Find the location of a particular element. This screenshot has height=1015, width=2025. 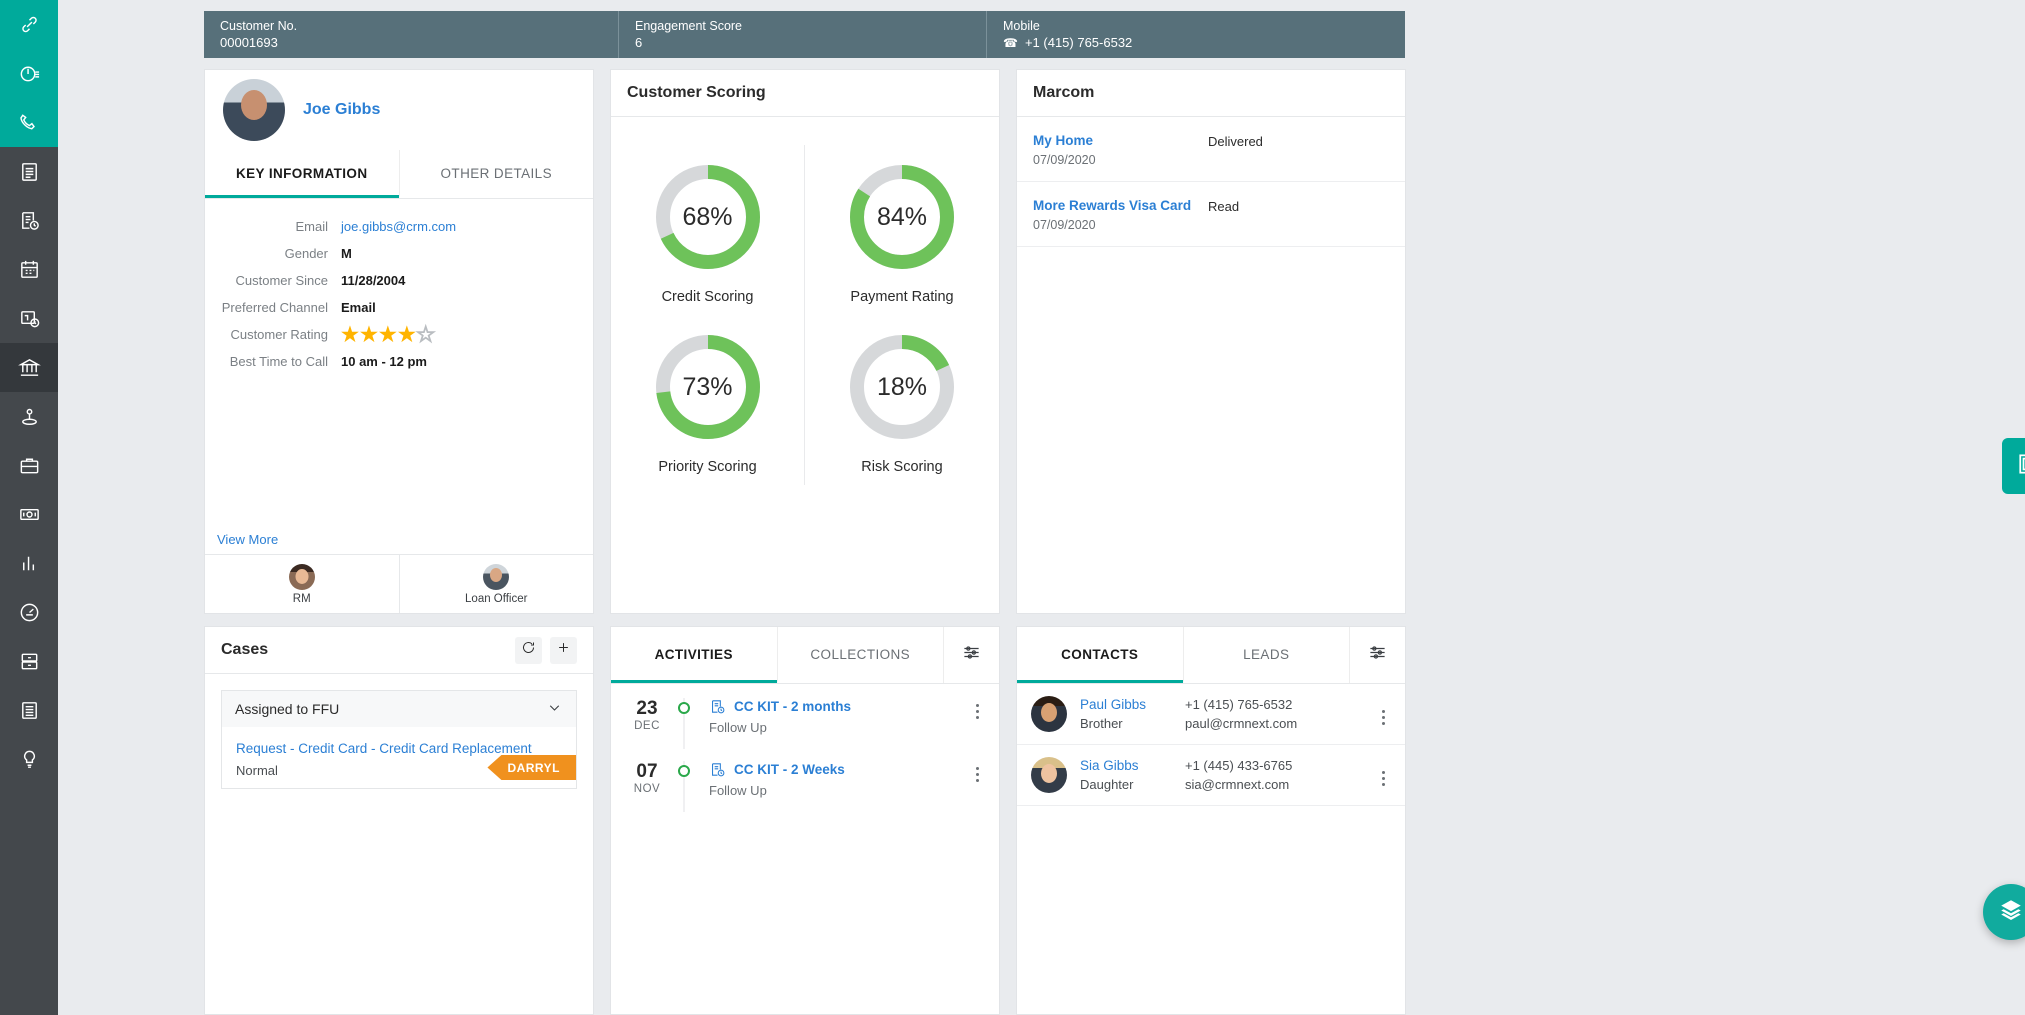

chevron-down-icon is located at coordinates (554, 709).